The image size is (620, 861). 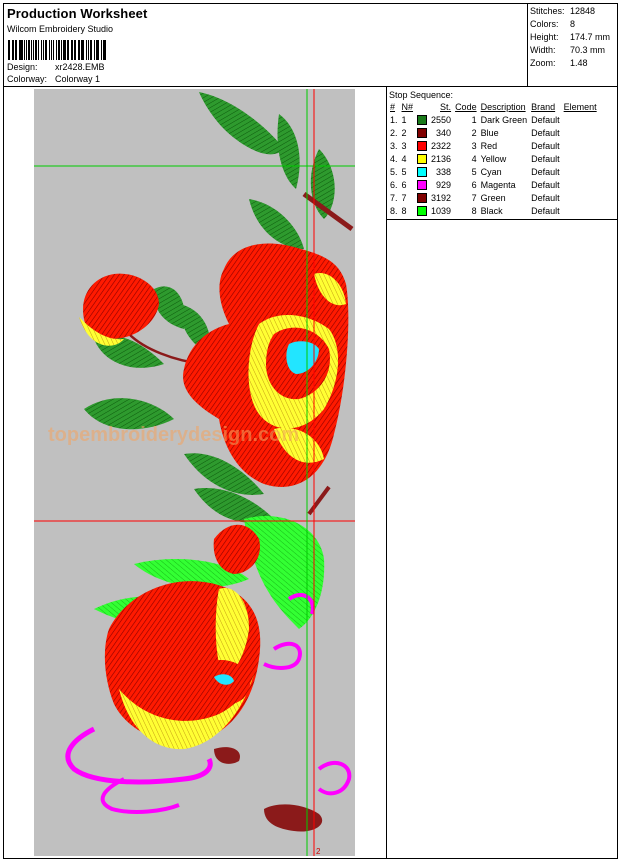 I want to click on stat-width: Width: 70.3 mm, so click(x=568, y=50).